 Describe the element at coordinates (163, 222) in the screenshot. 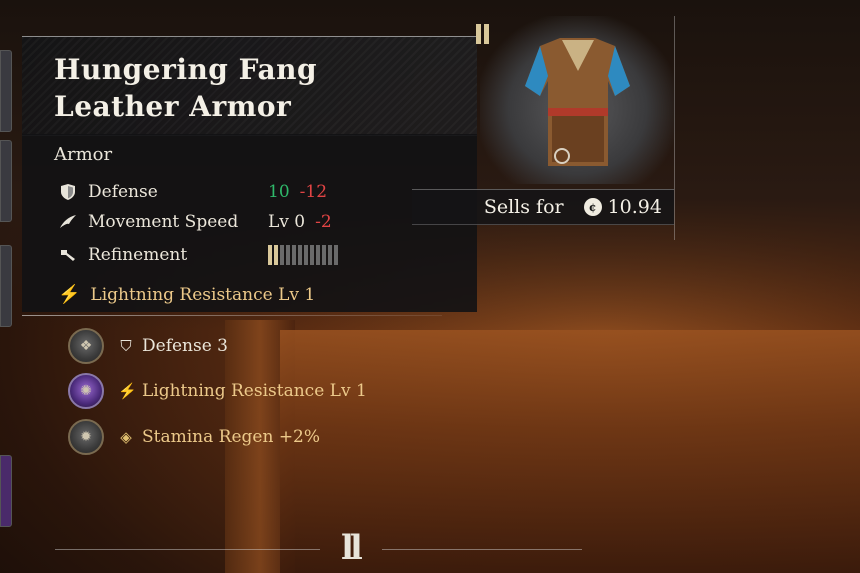

I see `stat-label: Movement Speed` at that location.